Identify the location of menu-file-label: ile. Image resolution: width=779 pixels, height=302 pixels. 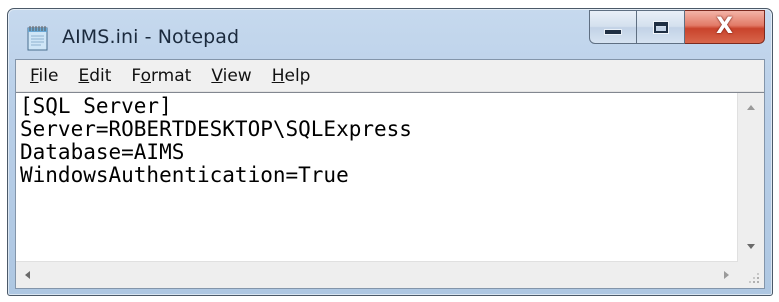
(48, 75).